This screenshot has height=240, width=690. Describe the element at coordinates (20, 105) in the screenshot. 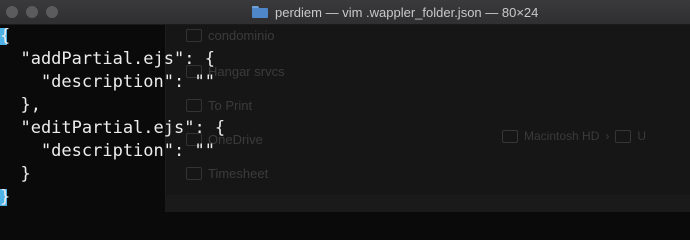

I see `code-line: },` at that location.